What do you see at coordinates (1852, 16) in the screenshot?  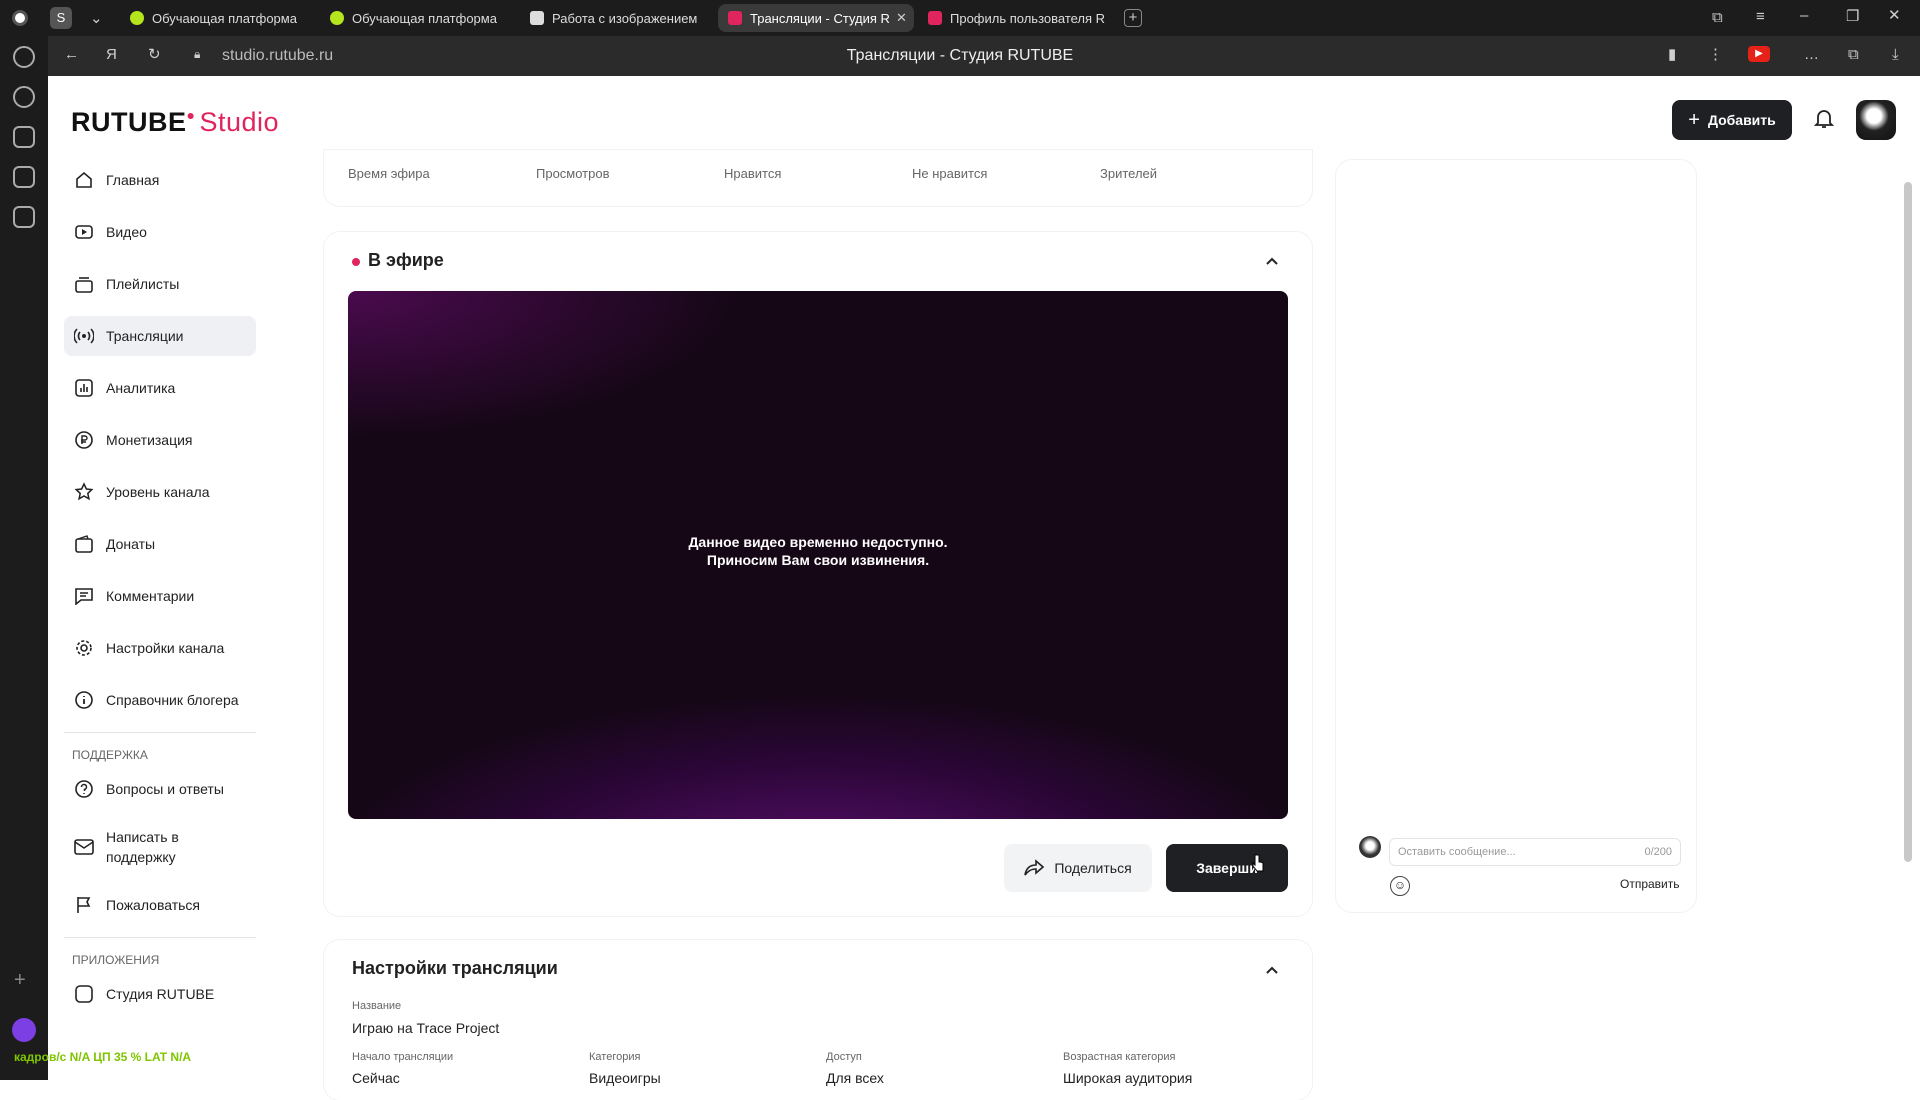 I see `restore-icon: ❐` at bounding box center [1852, 16].